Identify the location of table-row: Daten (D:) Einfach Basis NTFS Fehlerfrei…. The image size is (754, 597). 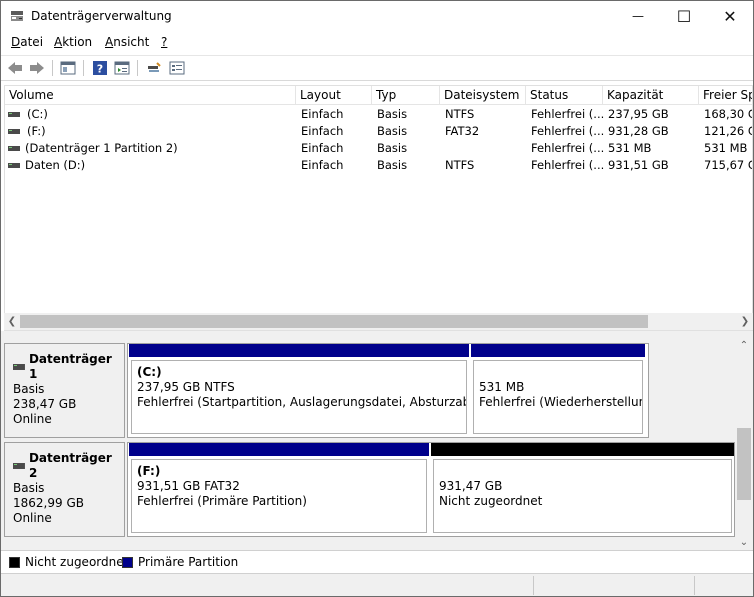
(378, 165).